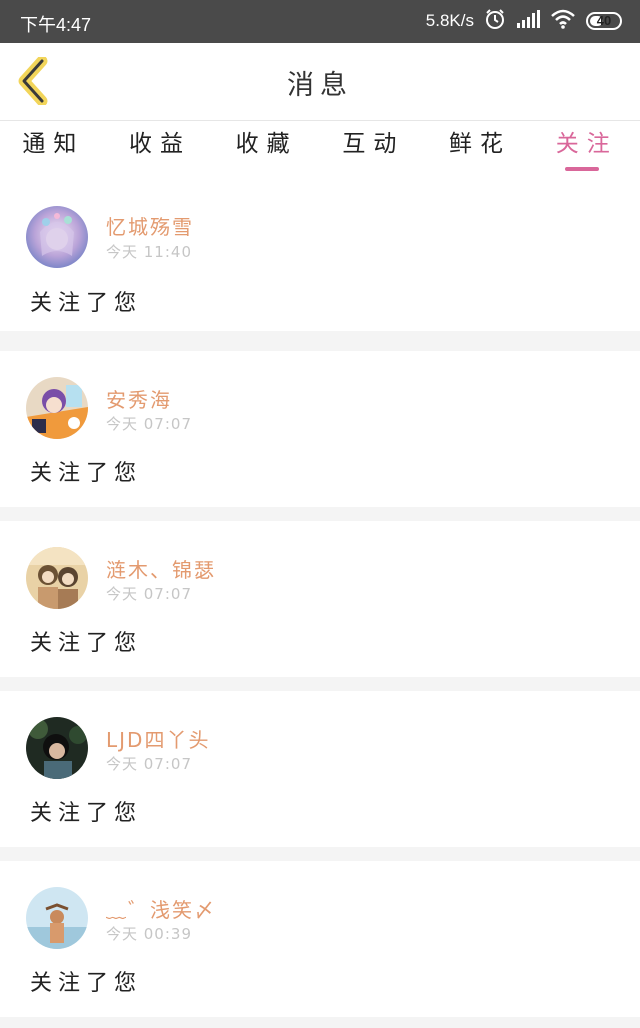 The width and height of the screenshot is (640, 1028). Describe the element at coordinates (161, 908) in the screenshot. I see `username: ﹏゛浅笑〆` at that location.